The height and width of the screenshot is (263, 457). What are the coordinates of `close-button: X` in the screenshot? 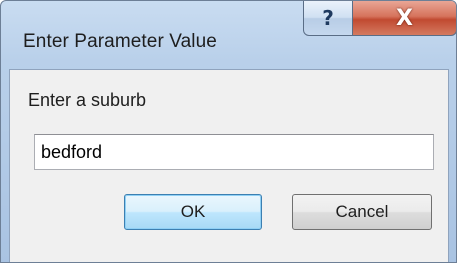 It's located at (404, 18).